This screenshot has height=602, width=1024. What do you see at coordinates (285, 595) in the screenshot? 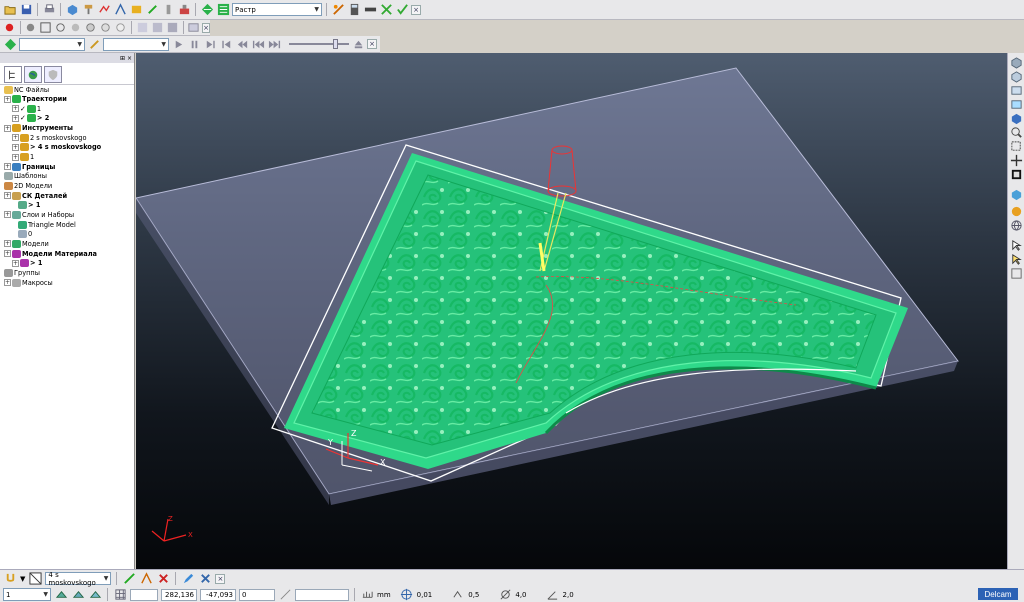
I see `snap-icon` at bounding box center [285, 595].